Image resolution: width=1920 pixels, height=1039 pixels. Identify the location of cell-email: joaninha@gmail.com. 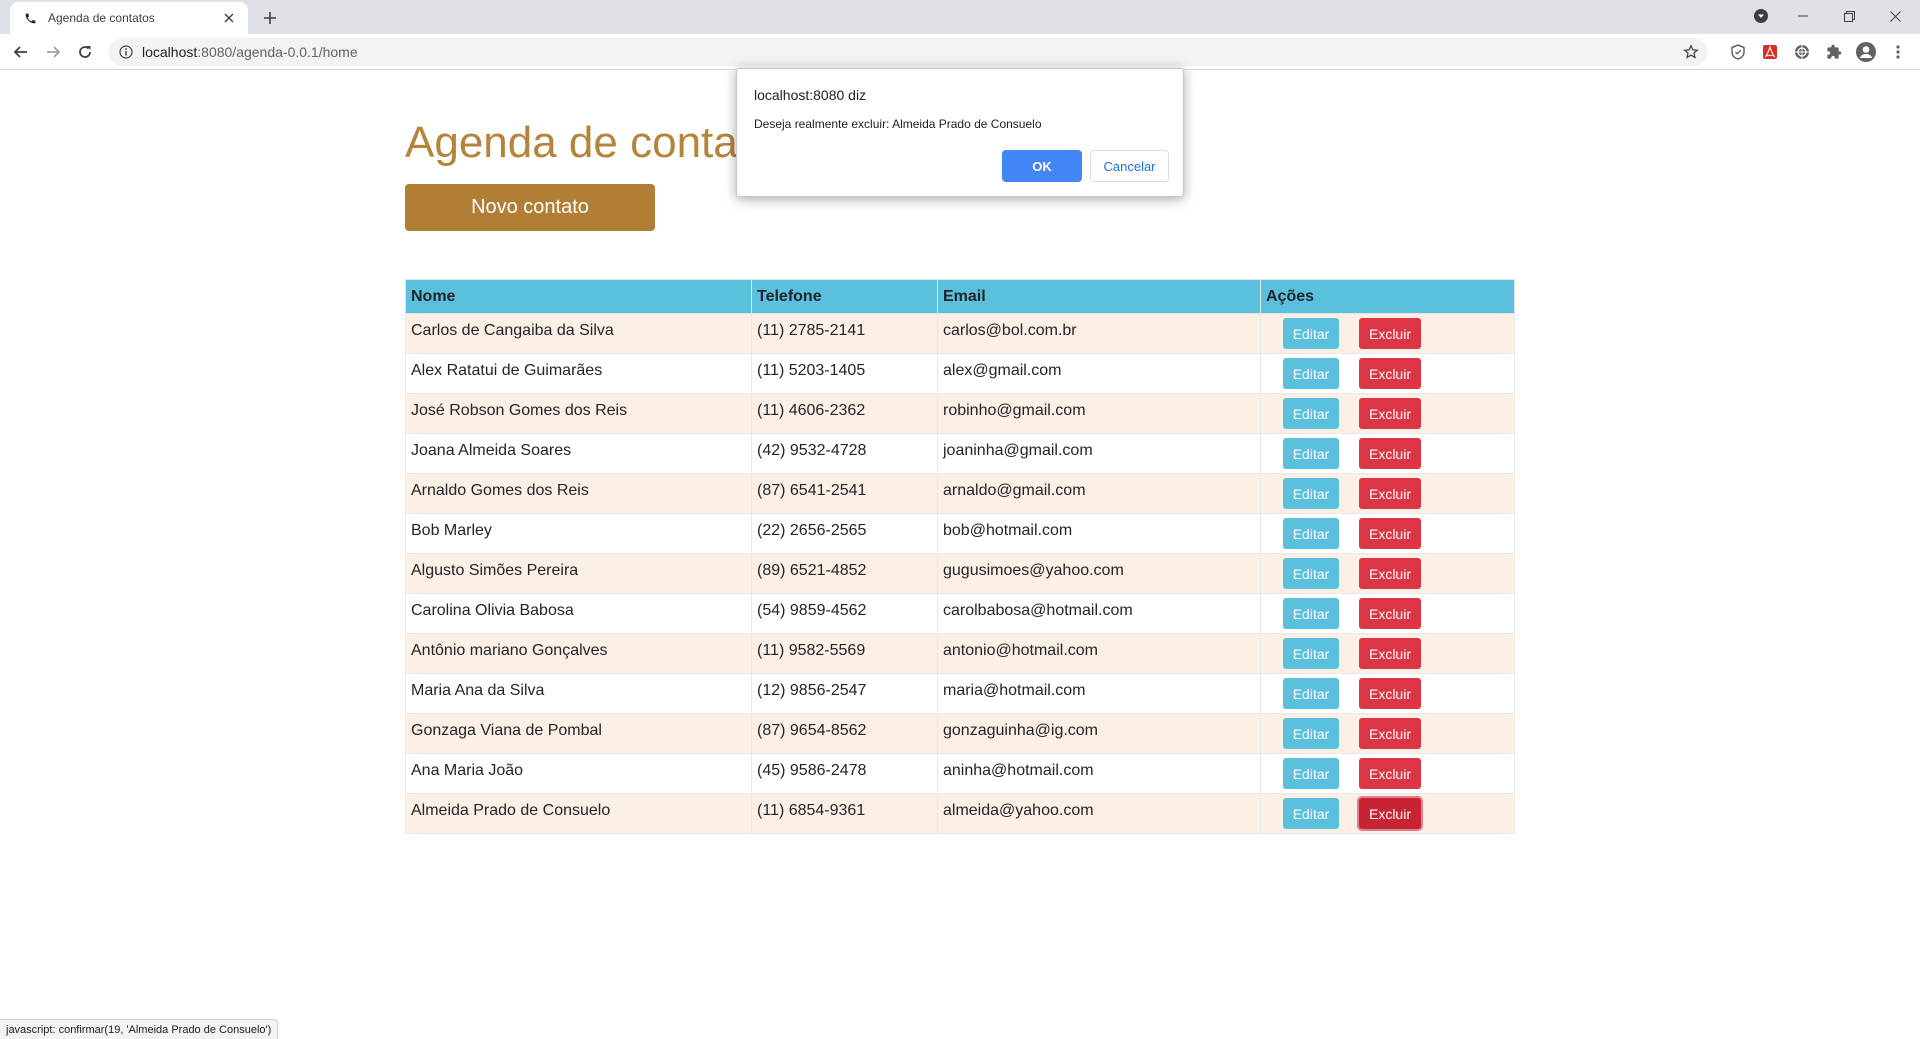
(1099, 453).